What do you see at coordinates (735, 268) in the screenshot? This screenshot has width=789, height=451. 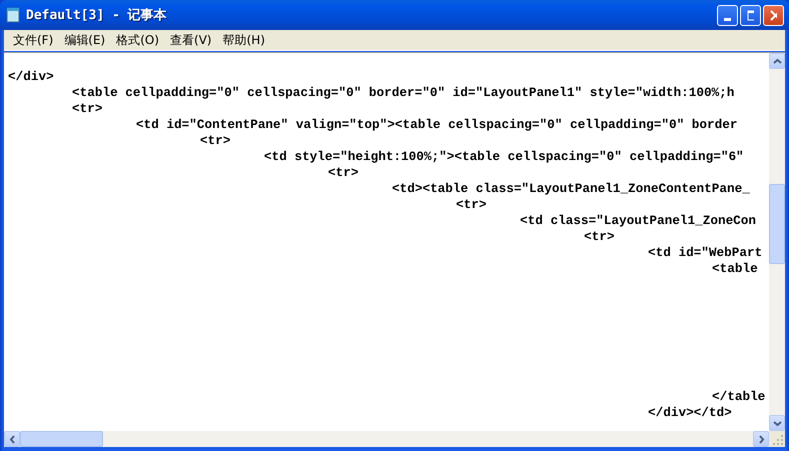 I see `code-line: <table` at bounding box center [735, 268].